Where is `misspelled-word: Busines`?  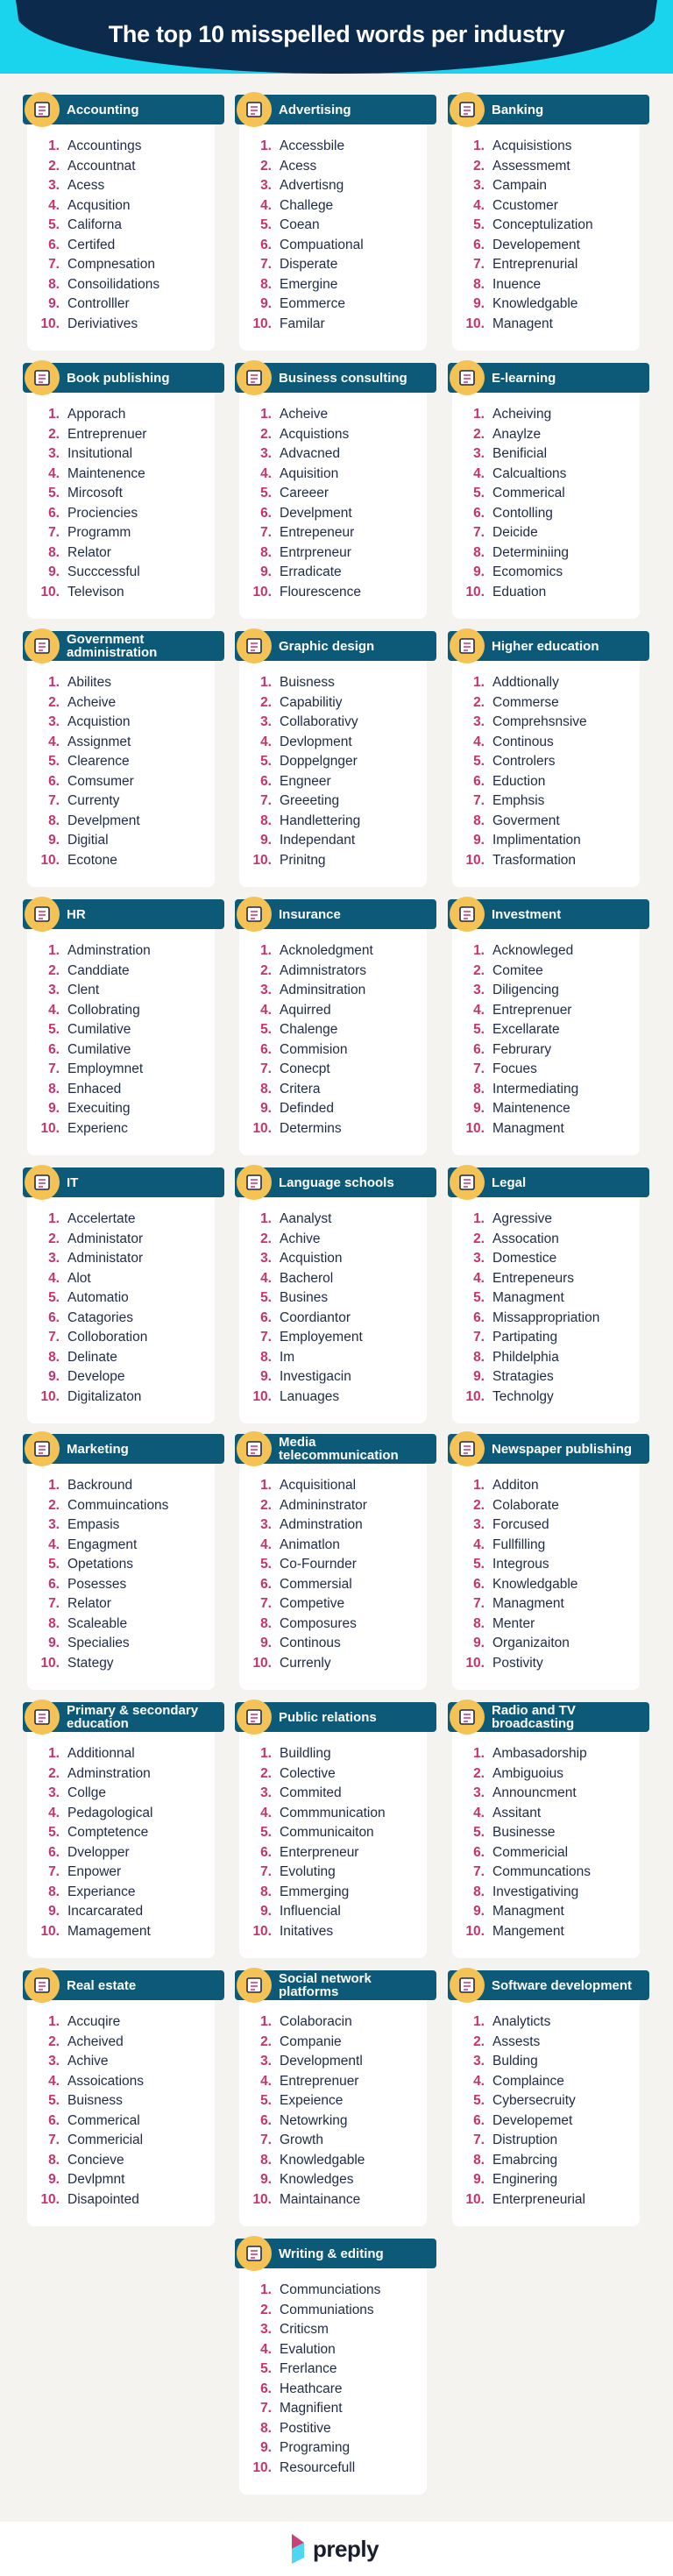 misspelled-word: Busines is located at coordinates (304, 1297).